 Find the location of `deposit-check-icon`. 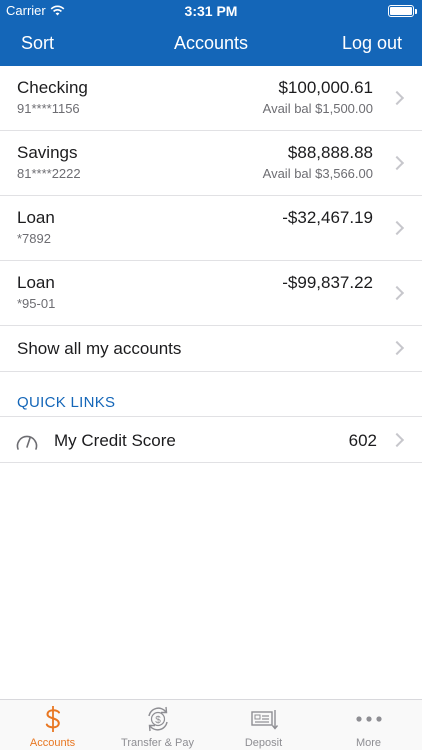

deposit-check-icon is located at coordinates (264, 720).